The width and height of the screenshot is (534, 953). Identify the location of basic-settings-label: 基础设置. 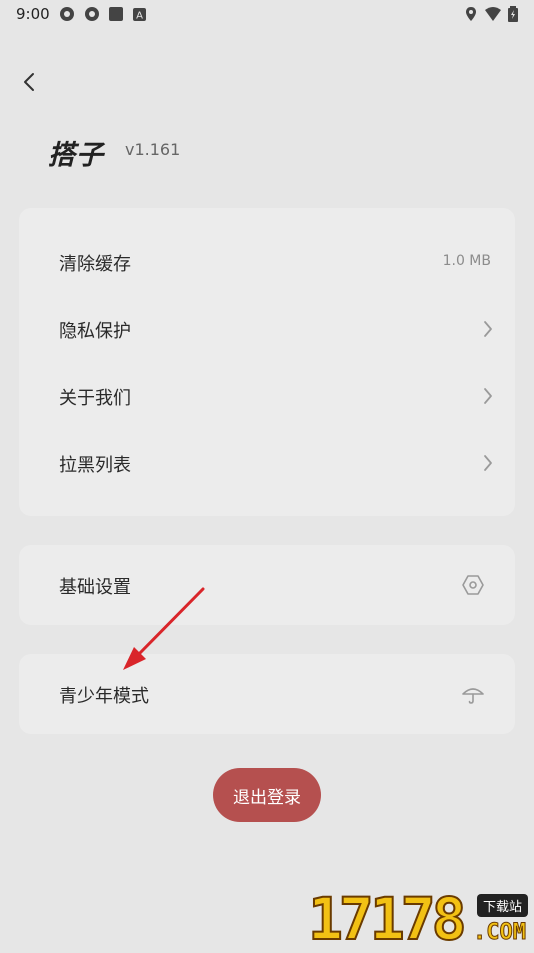
(95, 587).